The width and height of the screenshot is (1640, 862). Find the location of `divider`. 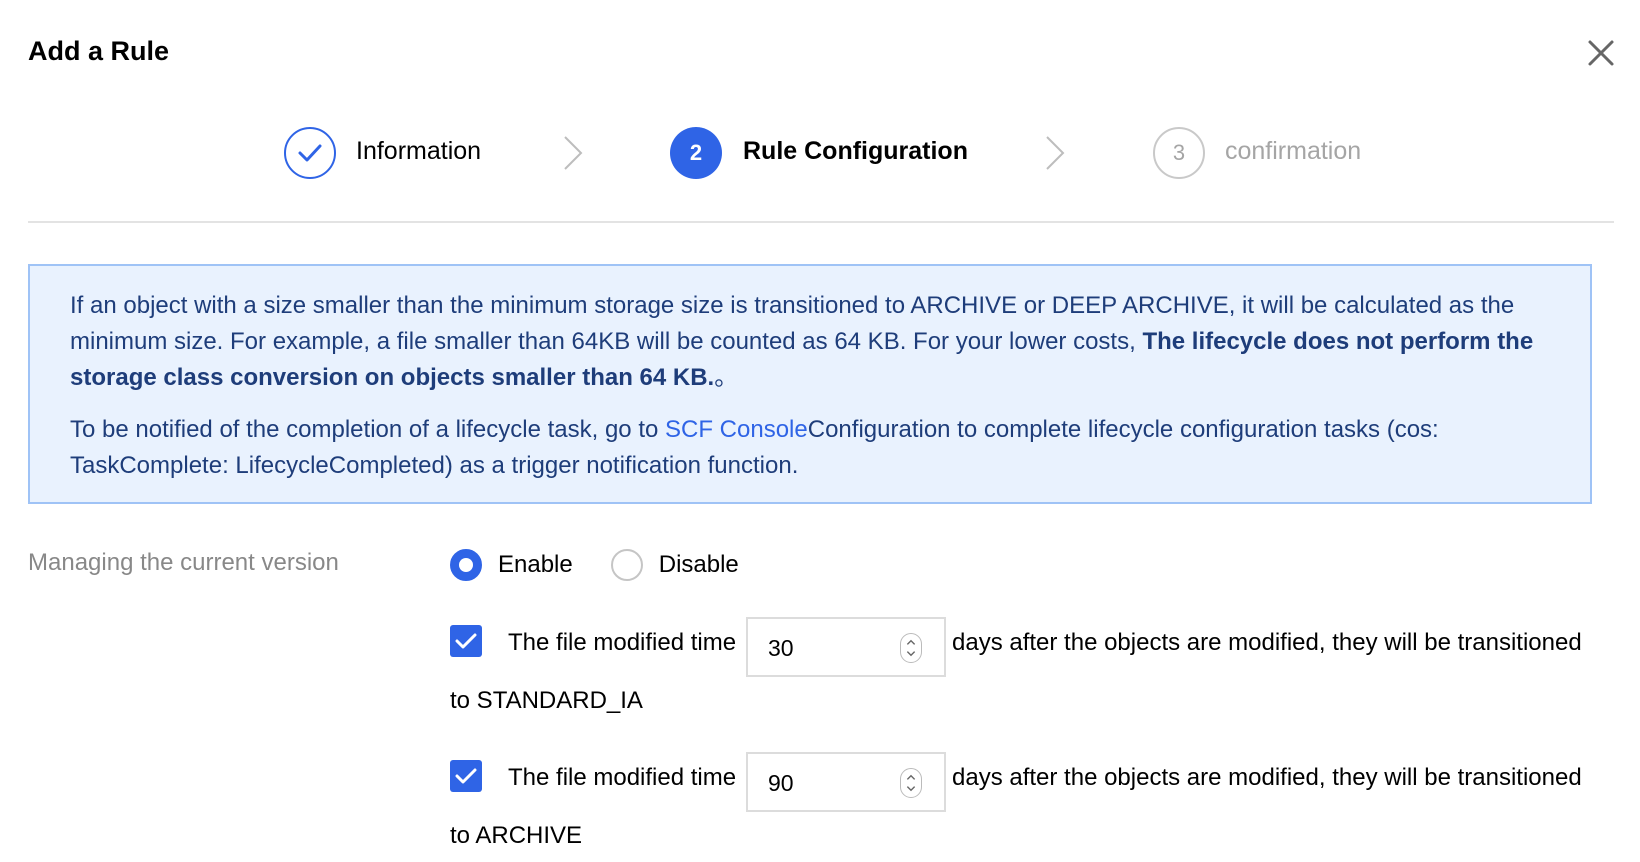

divider is located at coordinates (821, 222).